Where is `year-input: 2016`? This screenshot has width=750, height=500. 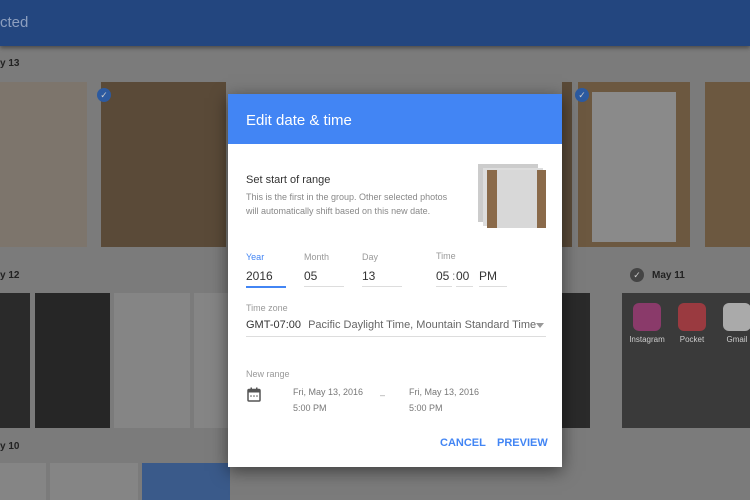
year-input: 2016 is located at coordinates (266, 278).